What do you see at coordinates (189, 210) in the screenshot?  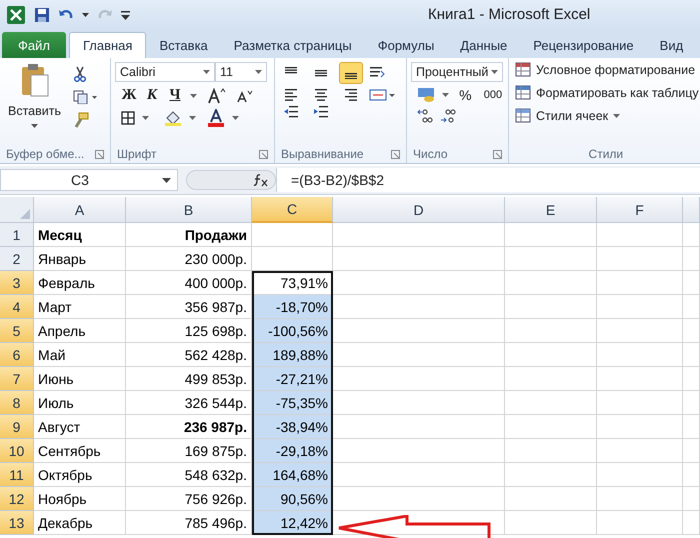 I see `column-header: B` at bounding box center [189, 210].